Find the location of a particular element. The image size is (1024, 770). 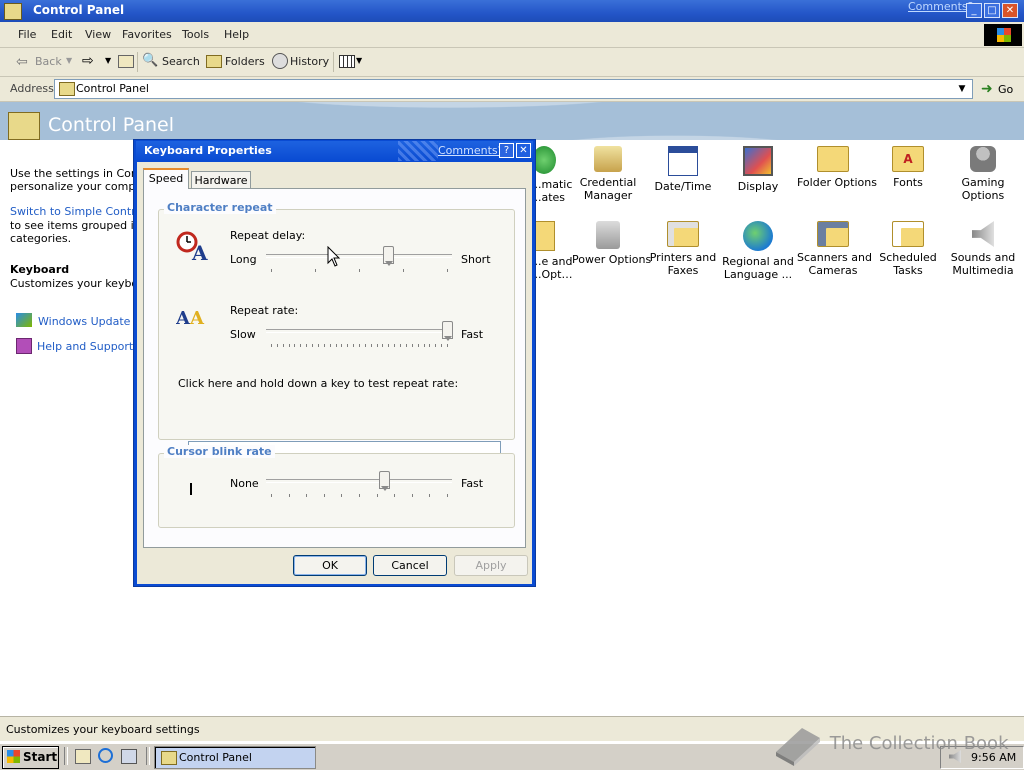

cancel-button: Cancel is located at coordinates (410, 565).